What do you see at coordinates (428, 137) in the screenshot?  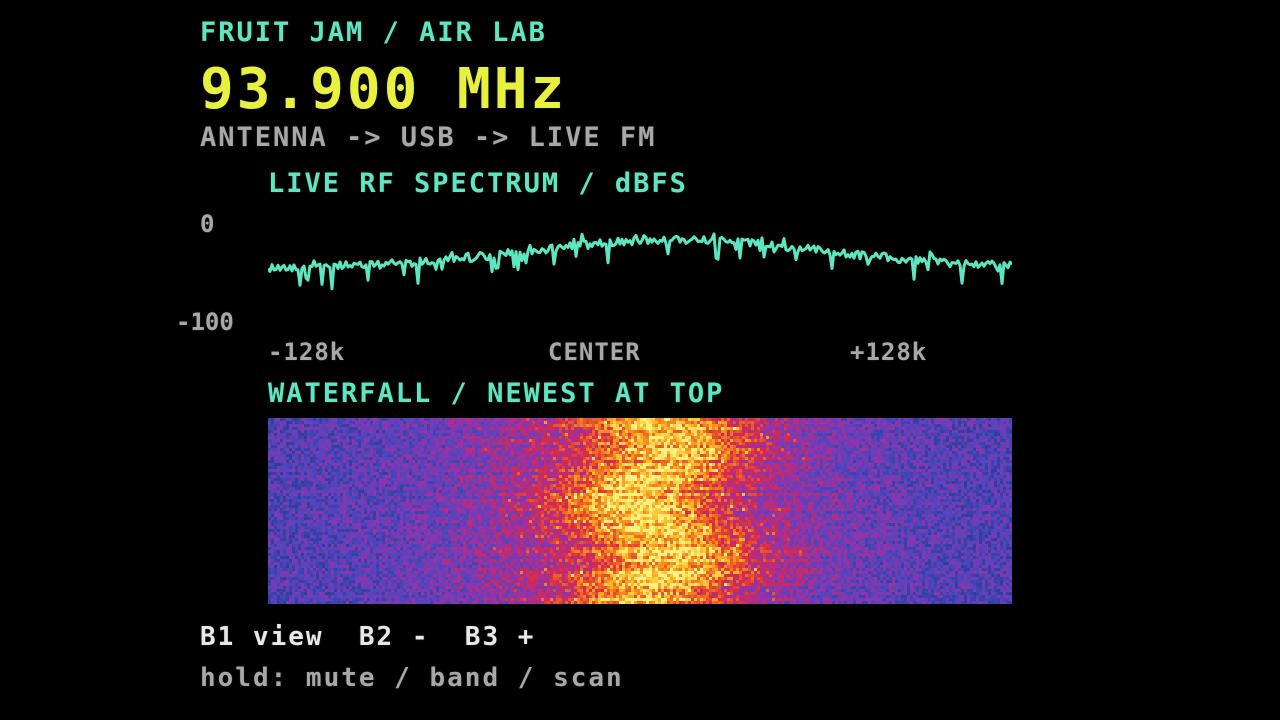 I see `signal-path: ANTENNA -> USB -> LIVE FM` at bounding box center [428, 137].